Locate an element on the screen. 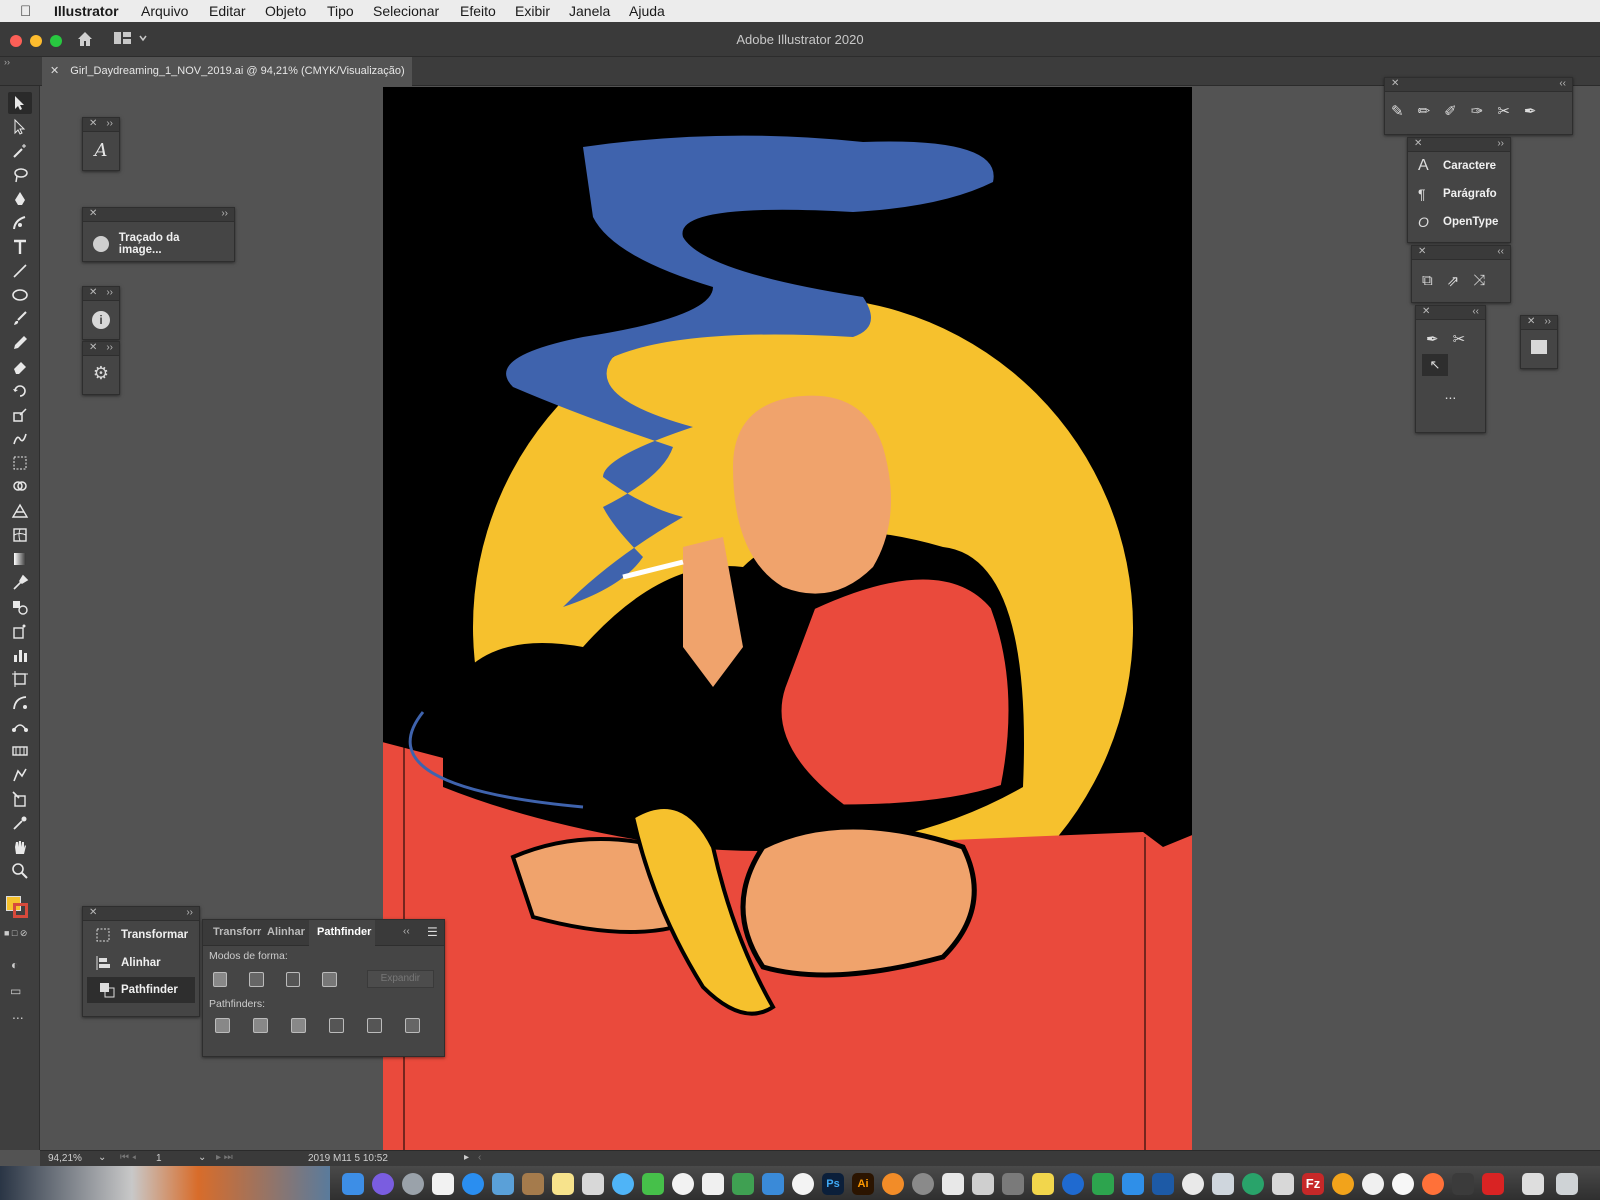 The image size is (1600, 1200). panel-menu-icon: ☰ is located at coordinates (432, 932).